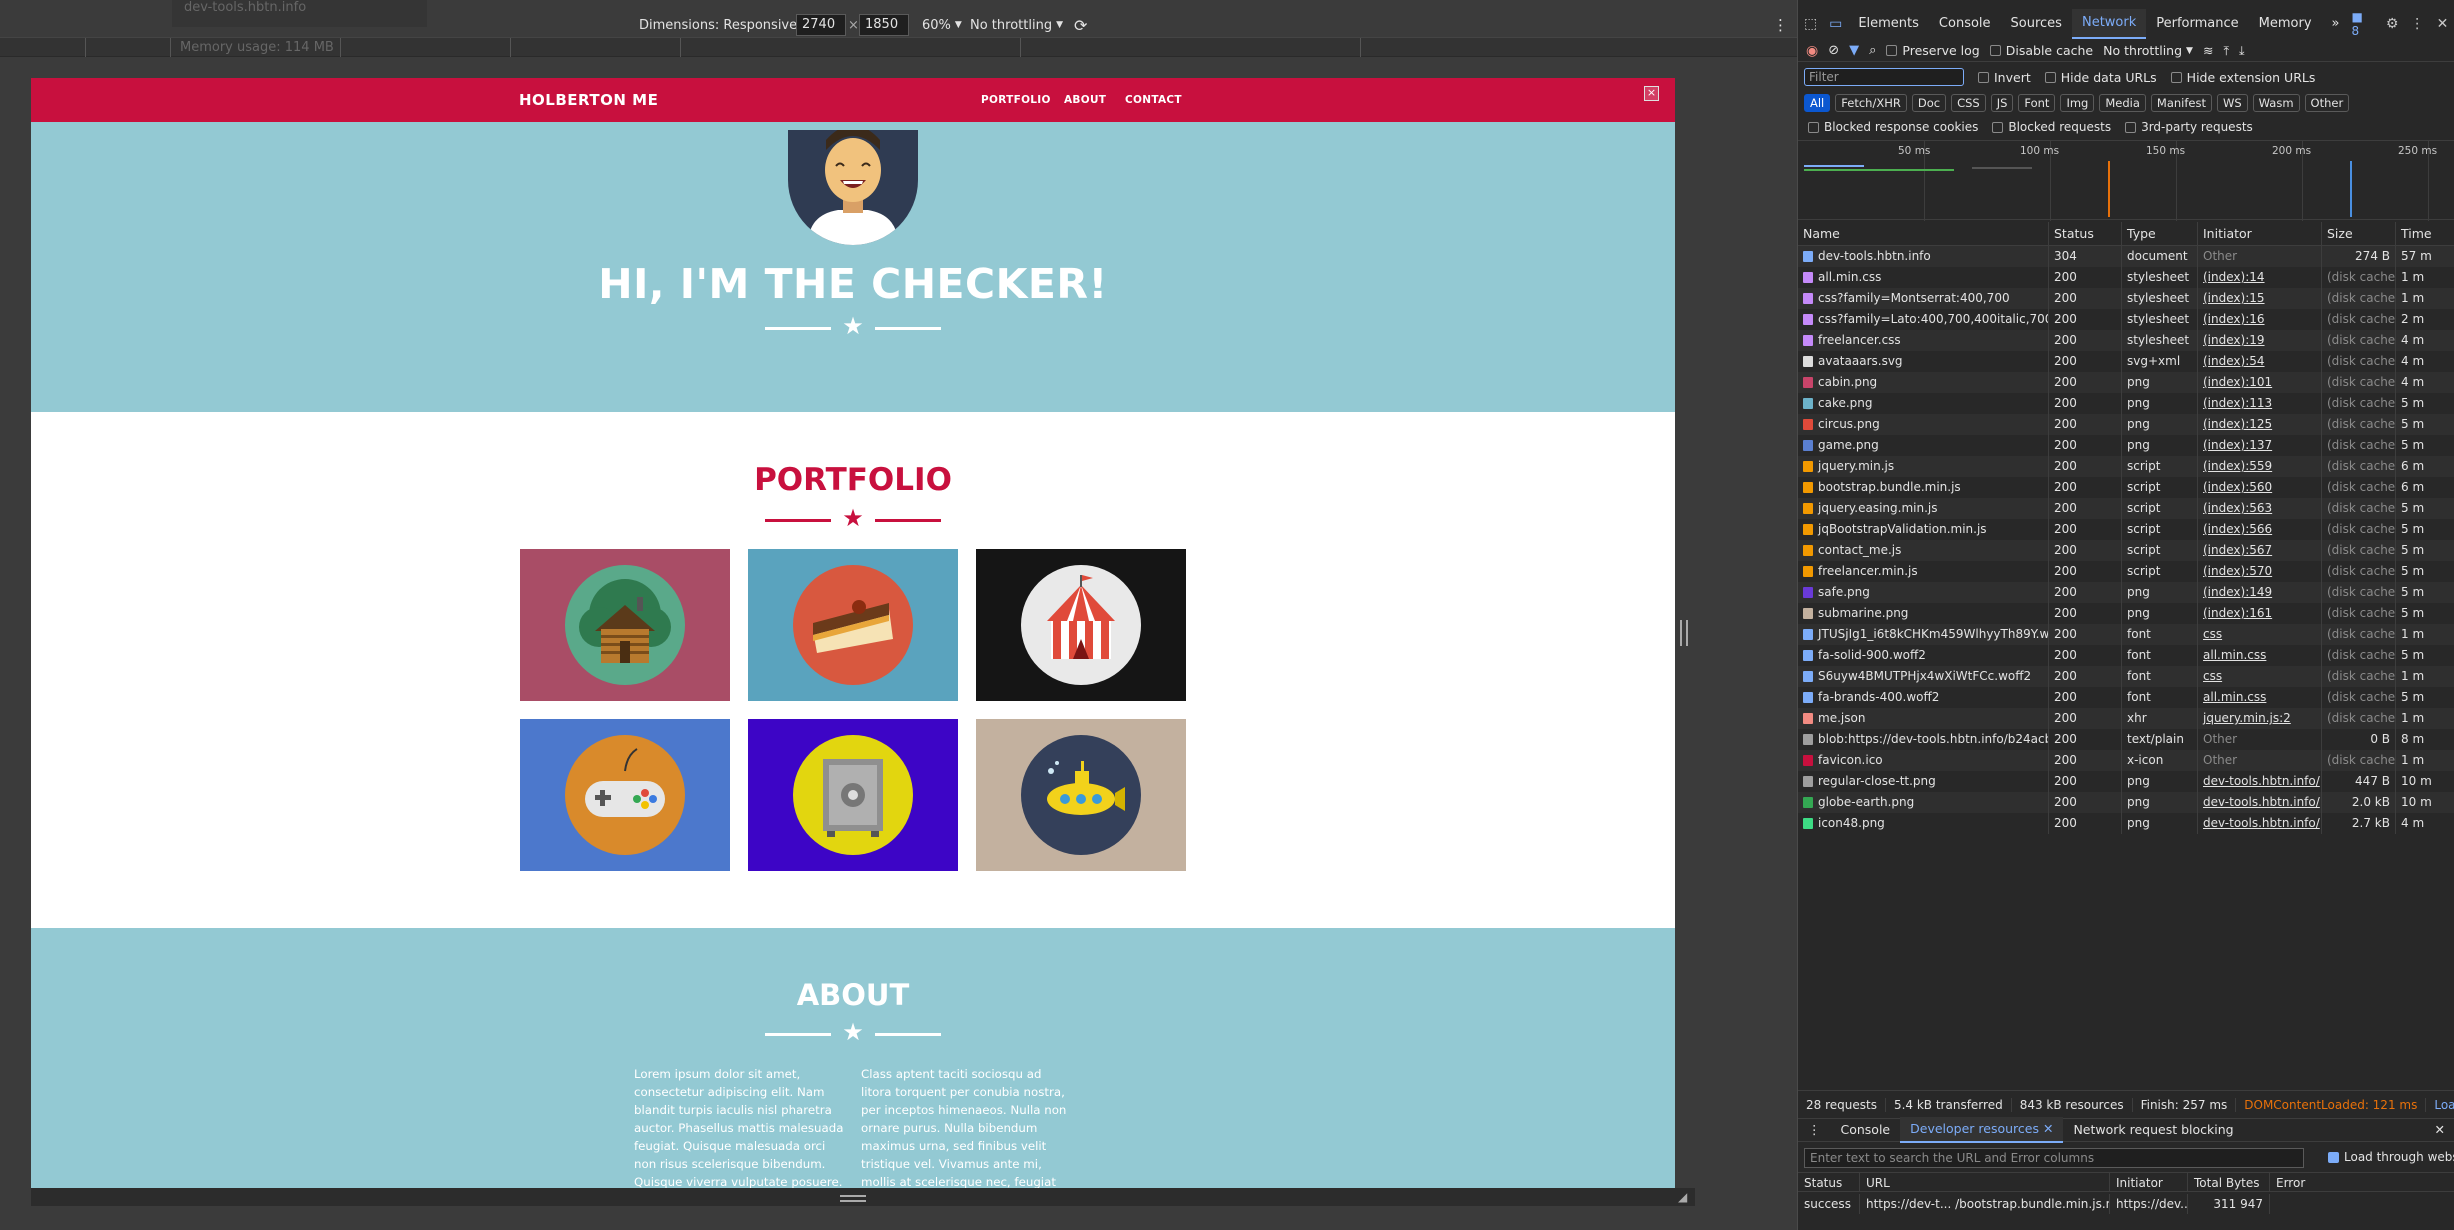 This screenshot has height=1230, width=2454. What do you see at coordinates (1866, 1130) in the screenshot?
I see `drawer-tab-console: Console` at bounding box center [1866, 1130].